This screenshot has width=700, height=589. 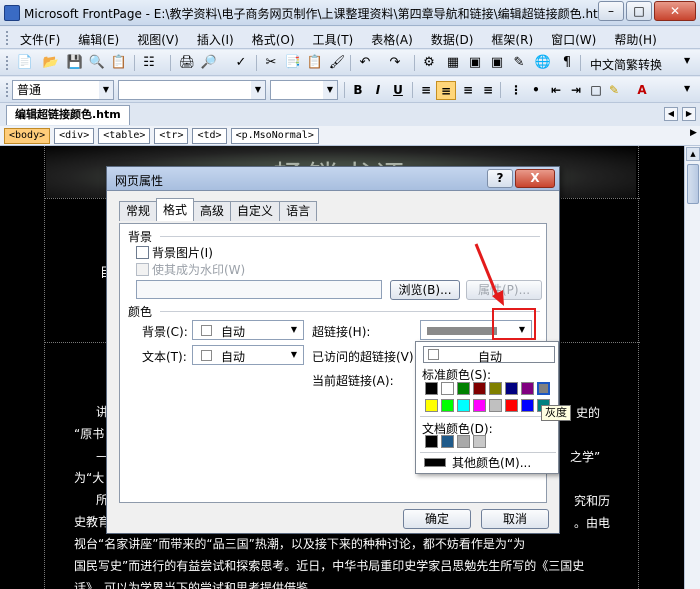 I want to click on insert-table-icon: ▦, so click(x=453, y=63).